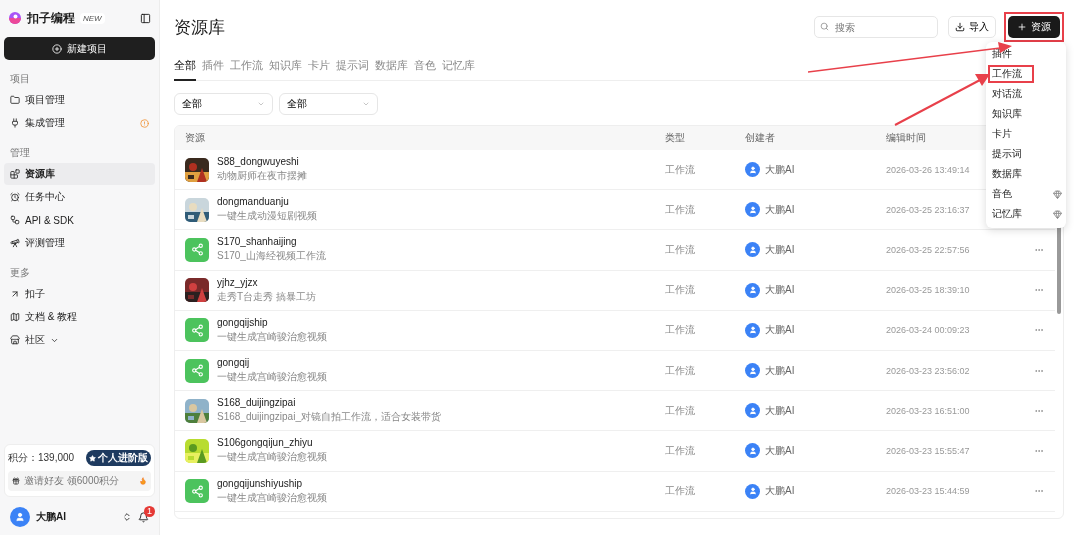  Describe the element at coordinates (1034, 27) in the screenshot. I see `add-resource-button: 资源` at that location.